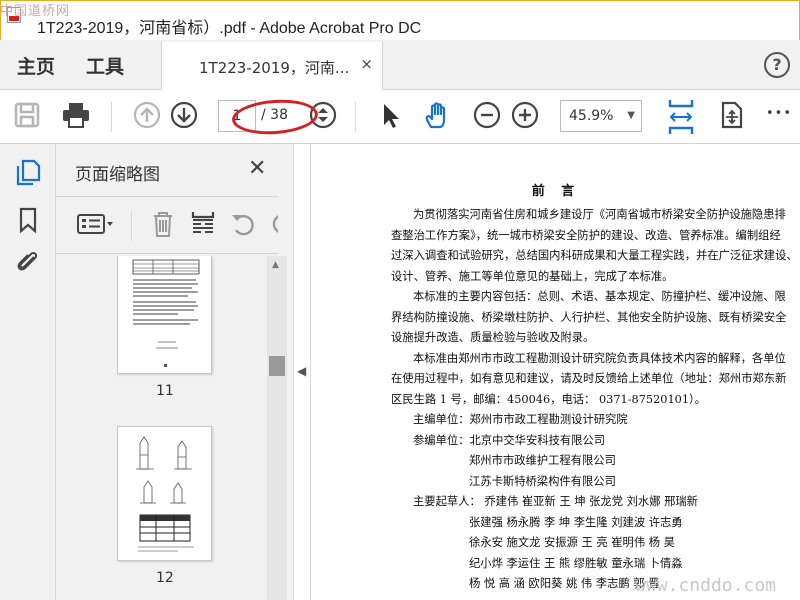  Describe the element at coordinates (548, 399) in the screenshot. I see `document-line: 区民生路 1 号，邮编：450046，电话： 0371-87520101）。` at that location.